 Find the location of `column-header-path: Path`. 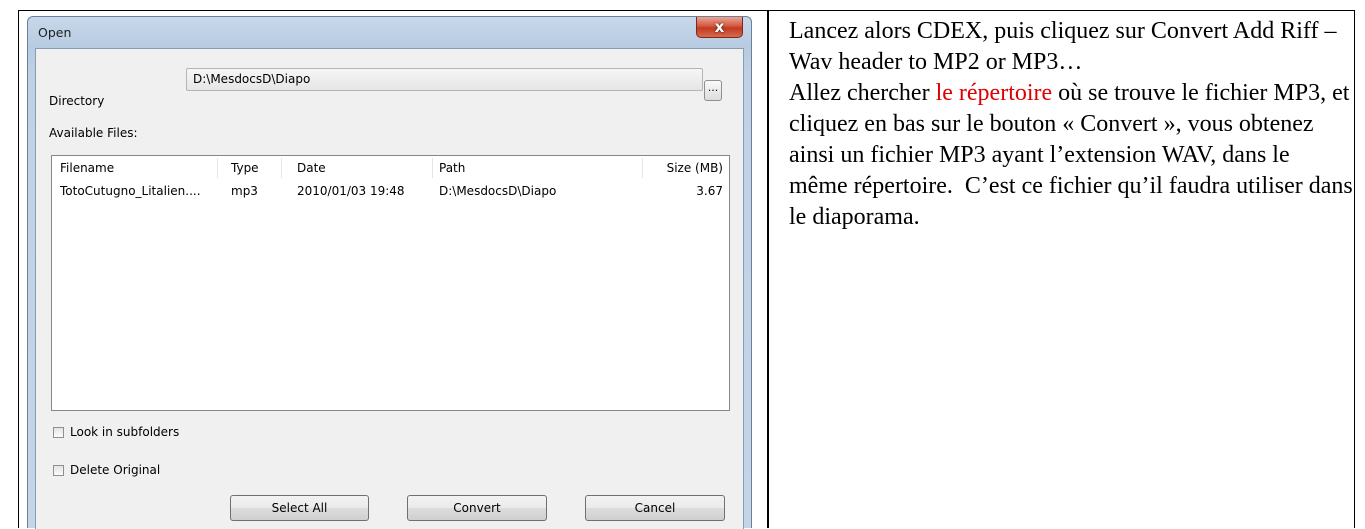

column-header-path: Path is located at coordinates (452, 168).